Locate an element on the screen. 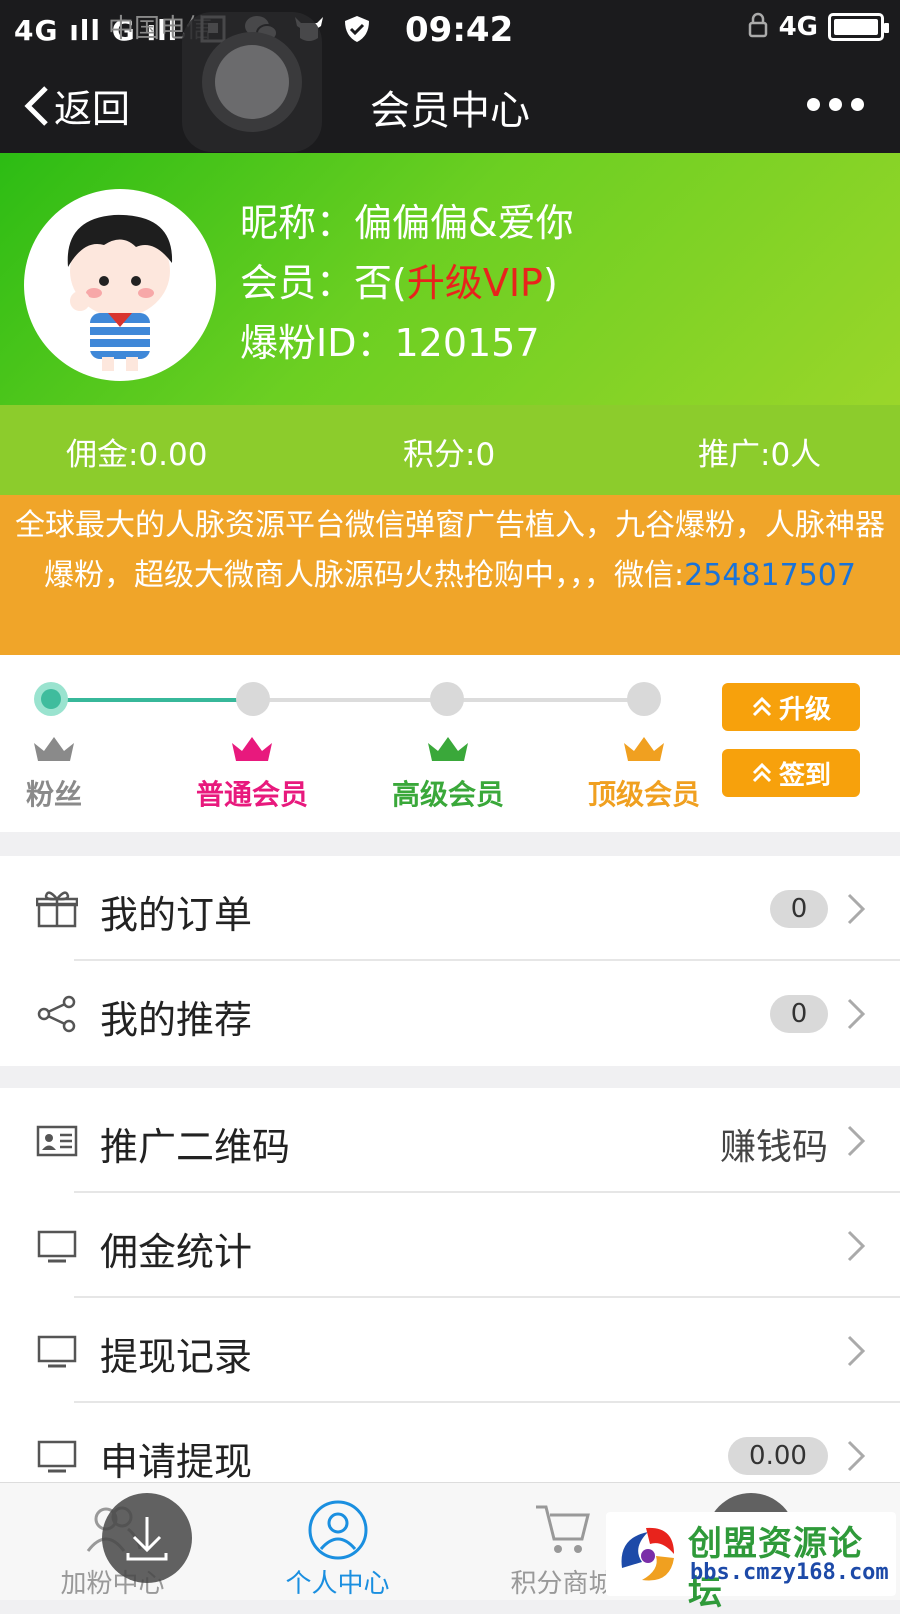 This screenshot has height=1614, width=900. status-bar: 4G ıll G ıll 中国电信 09:42 4G is located at coordinates (450, 30).